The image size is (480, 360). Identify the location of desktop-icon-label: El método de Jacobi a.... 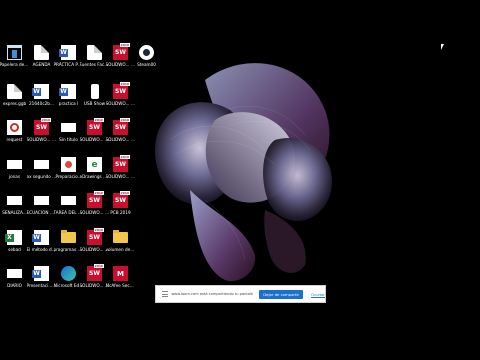
(41, 249).